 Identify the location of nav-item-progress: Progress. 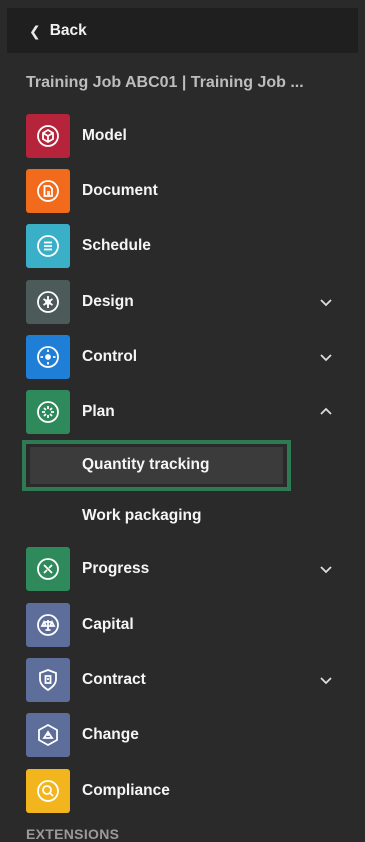
(182, 569).